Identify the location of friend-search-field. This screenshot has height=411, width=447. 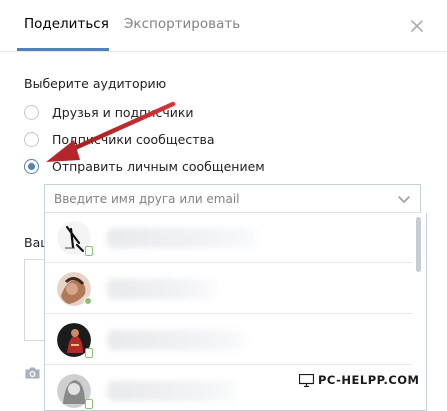
(232, 198).